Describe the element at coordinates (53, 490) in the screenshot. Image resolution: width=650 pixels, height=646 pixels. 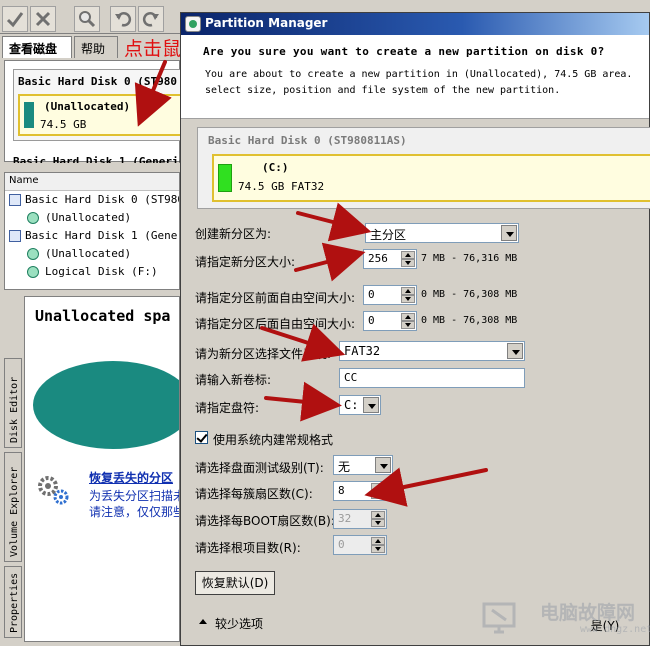
I see `gears-icon` at that location.